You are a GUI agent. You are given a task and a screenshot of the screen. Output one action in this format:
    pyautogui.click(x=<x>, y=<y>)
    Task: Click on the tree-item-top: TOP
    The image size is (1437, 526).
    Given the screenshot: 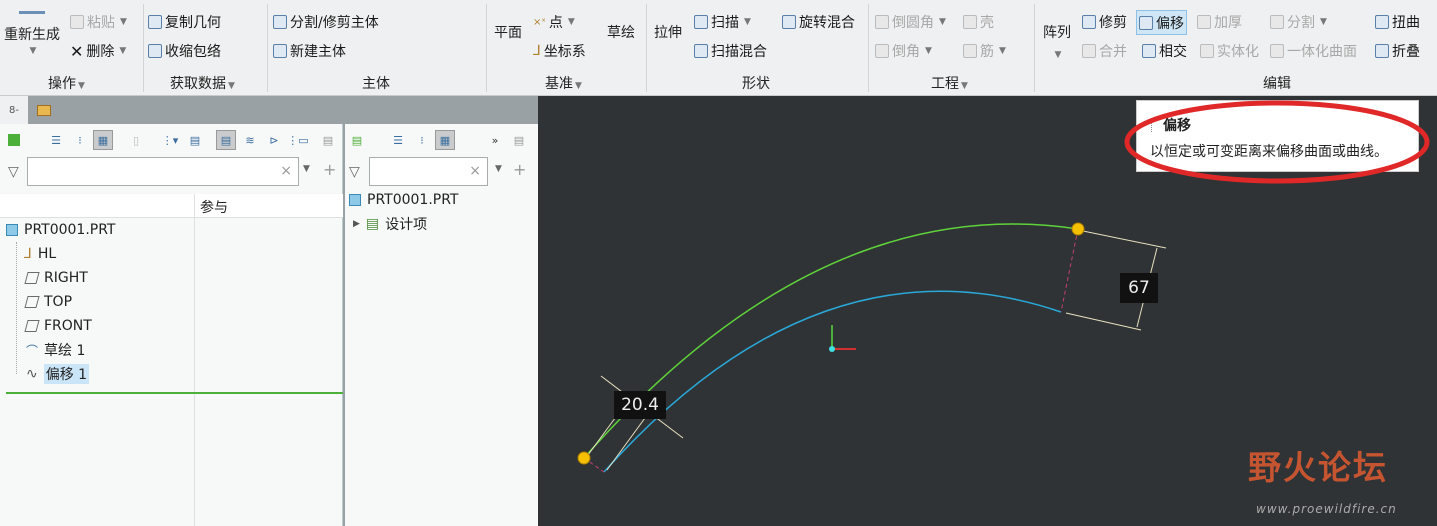 What is the action you would take?
    pyautogui.click(x=48, y=302)
    